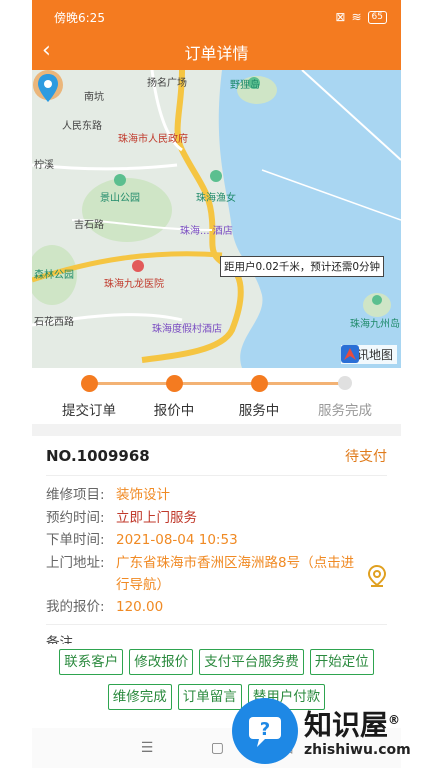 The height and width of the screenshot is (768, 432). What do you see at coordinates (82, 126) in the screenshot?
I see `map-label-renmin-road: 人民东路` at bounding box center [82, 126].